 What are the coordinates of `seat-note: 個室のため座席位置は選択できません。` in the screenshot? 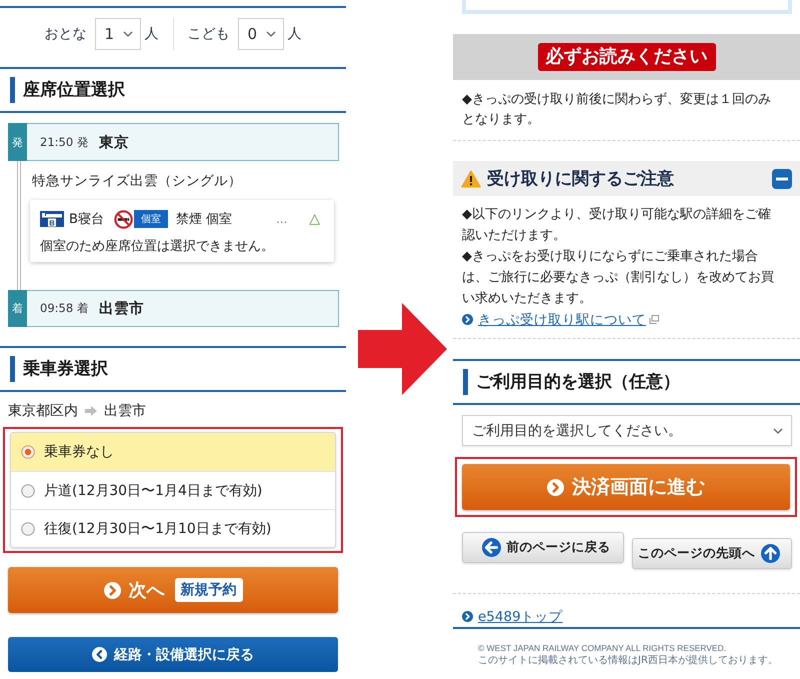 It's located at (157, 247).